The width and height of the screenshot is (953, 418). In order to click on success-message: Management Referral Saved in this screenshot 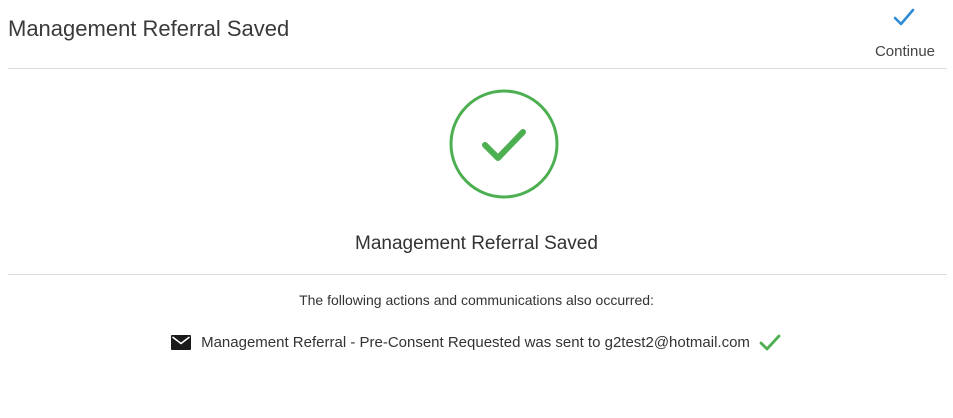, I will do `click(476, 243)`.